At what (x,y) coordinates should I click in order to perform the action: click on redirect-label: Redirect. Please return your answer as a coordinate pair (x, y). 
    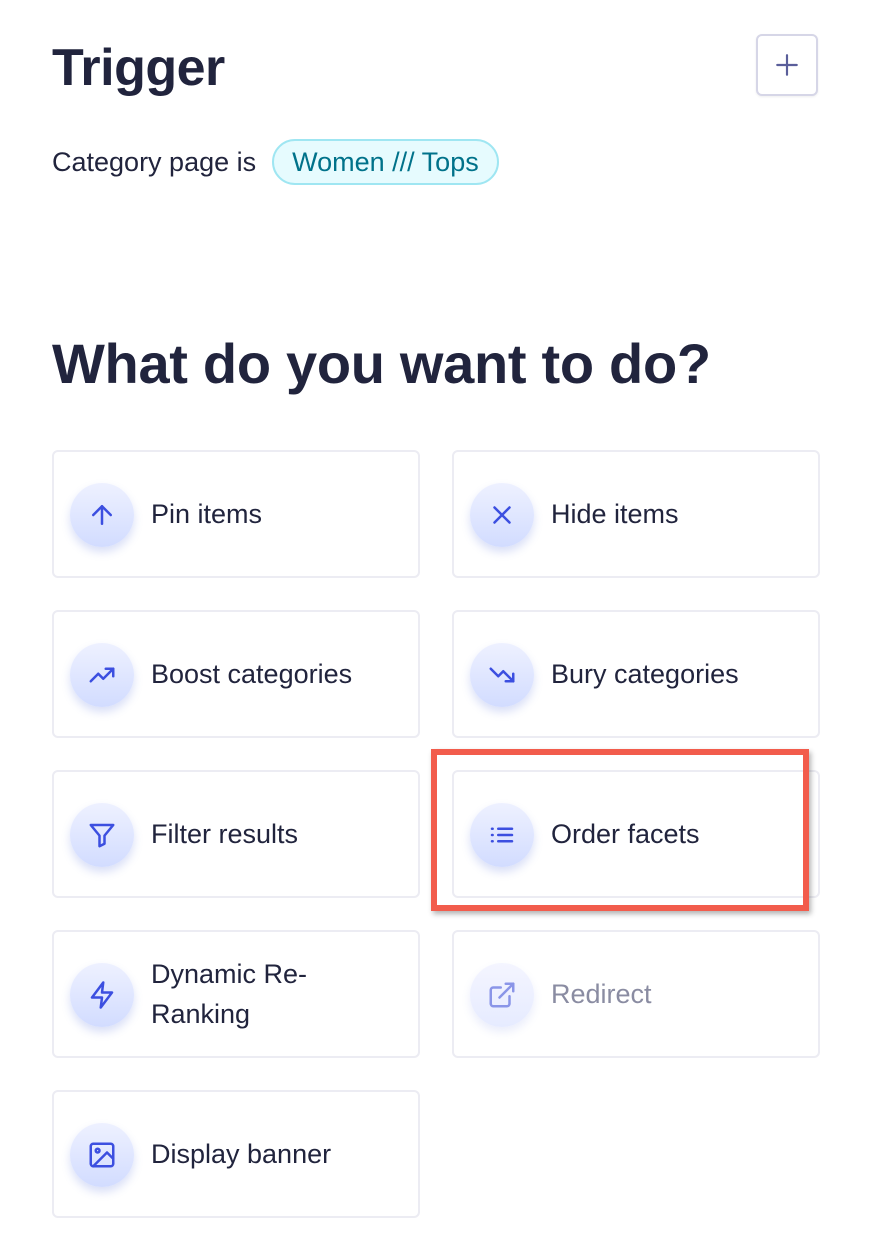
    Looking at the image, I should click on (601, 994).